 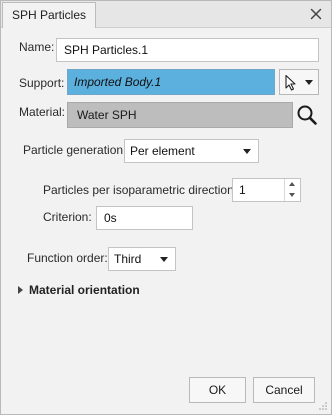 I want to click on material-orientation-label: Material orientation, so click(x=84, y=290).